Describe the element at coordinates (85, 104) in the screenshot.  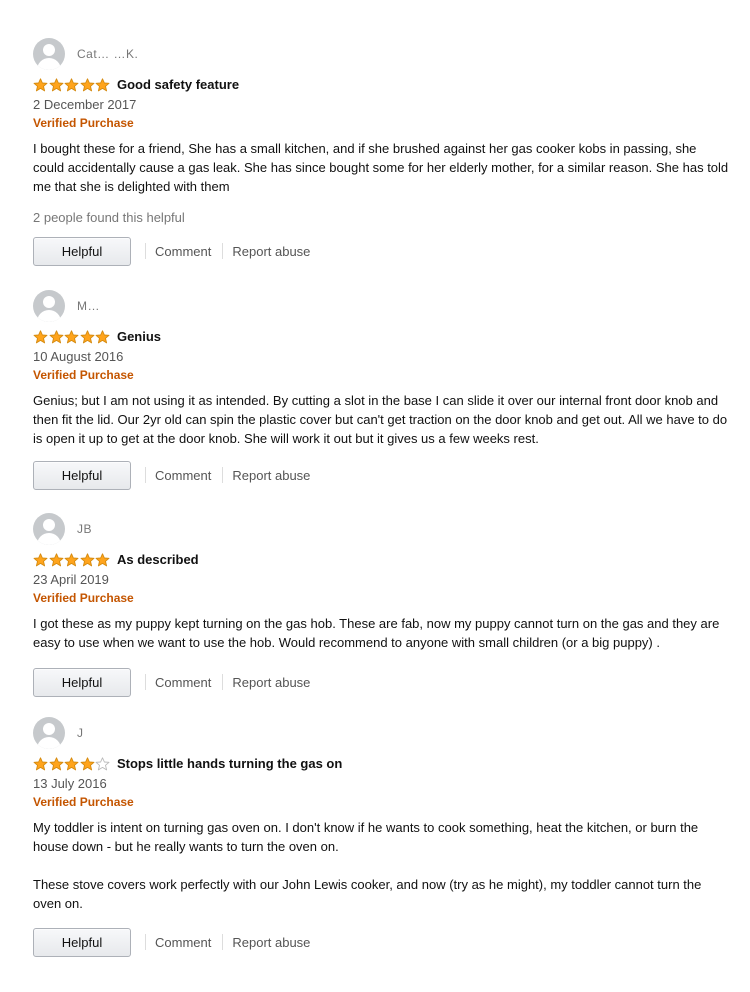
I see `review-date: 2 December 2017` at that location.